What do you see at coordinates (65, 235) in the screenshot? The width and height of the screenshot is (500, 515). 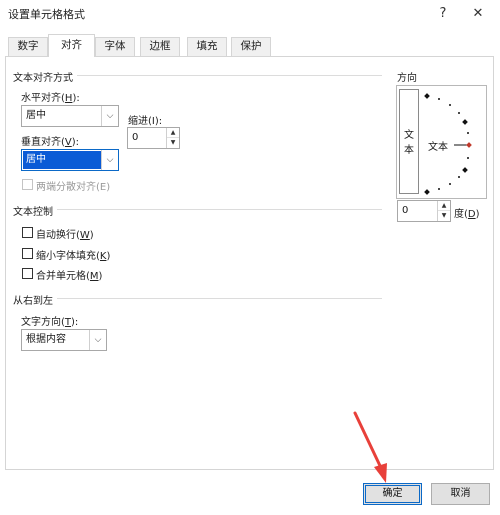 I see `wrap-text-label: 自动换行(W)` at bounding box center [65, 235].